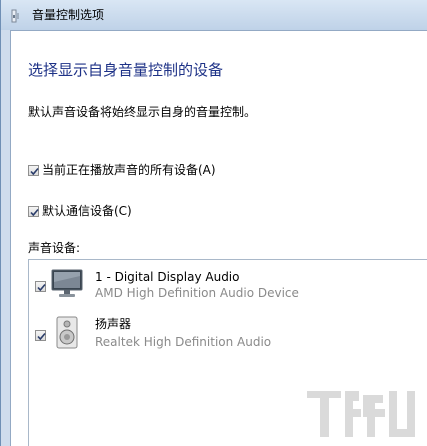 The width and height of the screenshot is (427, 446). Describe the element at coordinates (214, 15) in the screenshot. I see `title-bar: 音量控制选项` at that location.